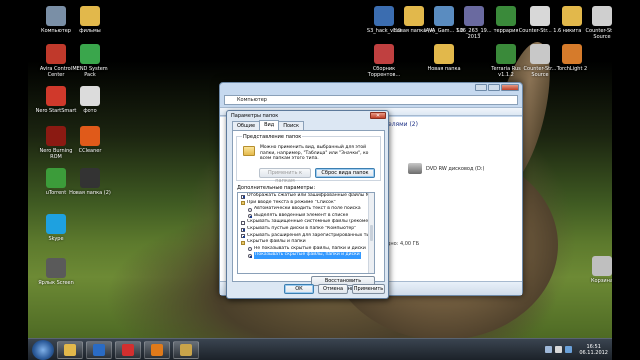 Image resolution: width=640 pixels, height=360 pixels. Describe the element at coordinates (246, 125) in the screenshot. I see `tab-general: Общие` at that location.